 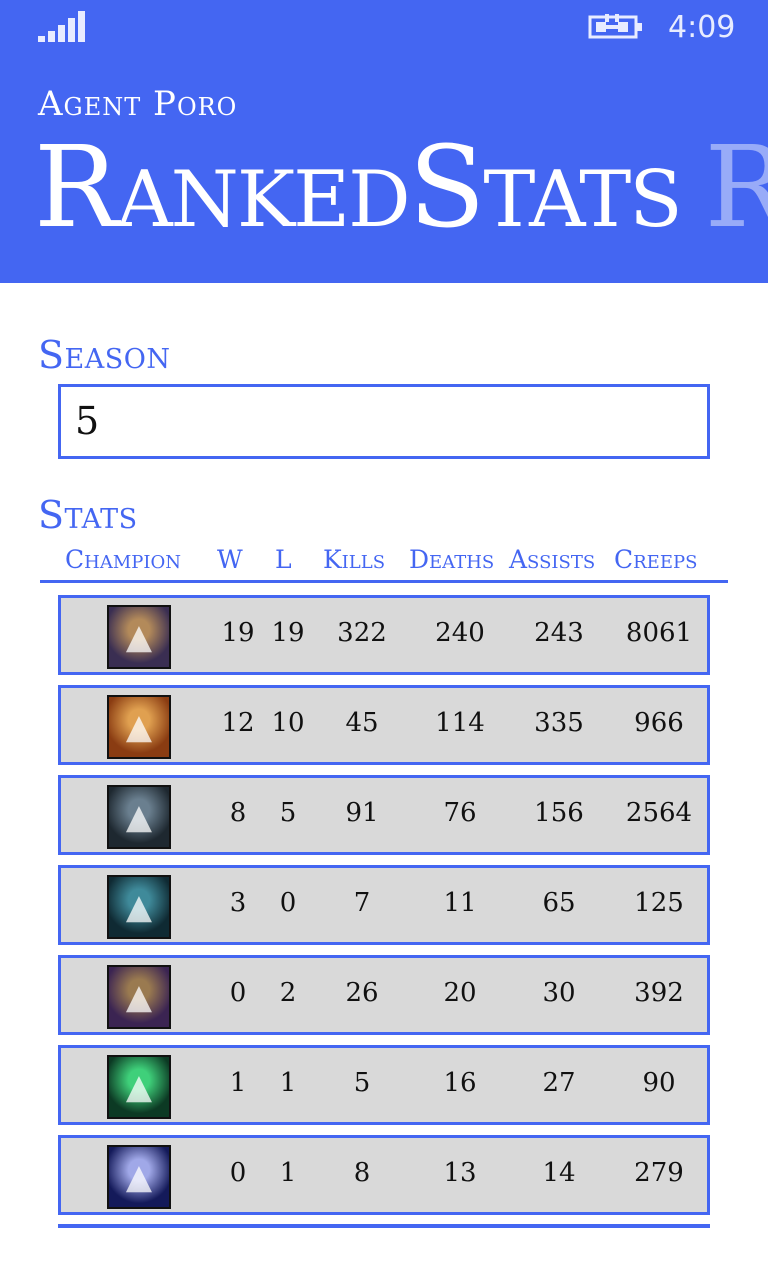 What do you see at coordinates (659, 633) in the screenshot?
I see `creeps-cell: 8061` at bounding box center [659, 633].